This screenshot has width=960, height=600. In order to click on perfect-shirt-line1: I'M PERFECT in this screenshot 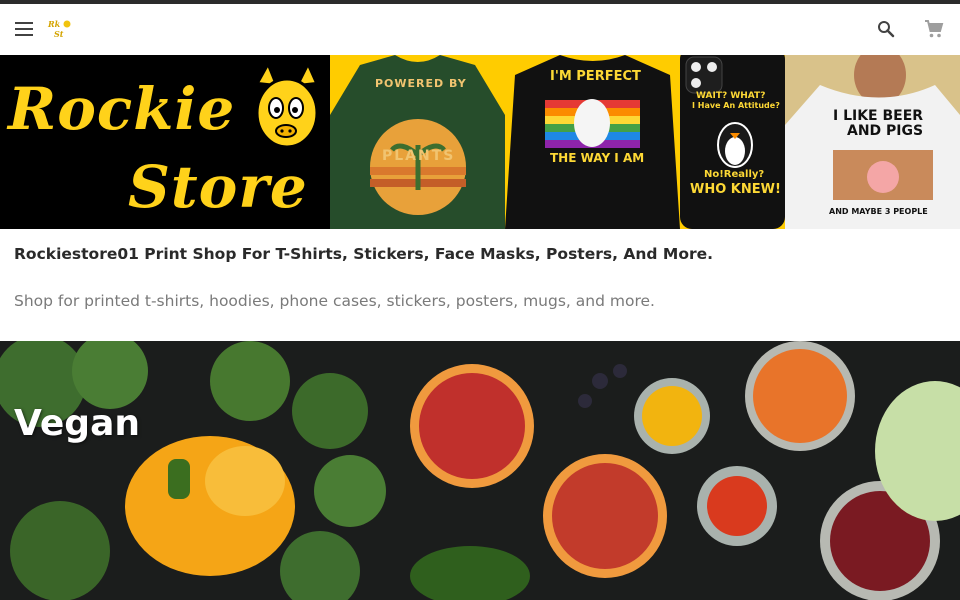, I will do `click(595, 76)`.